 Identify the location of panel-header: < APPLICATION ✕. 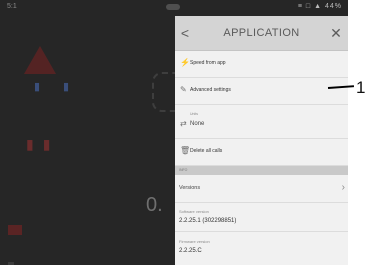
(261, 33).